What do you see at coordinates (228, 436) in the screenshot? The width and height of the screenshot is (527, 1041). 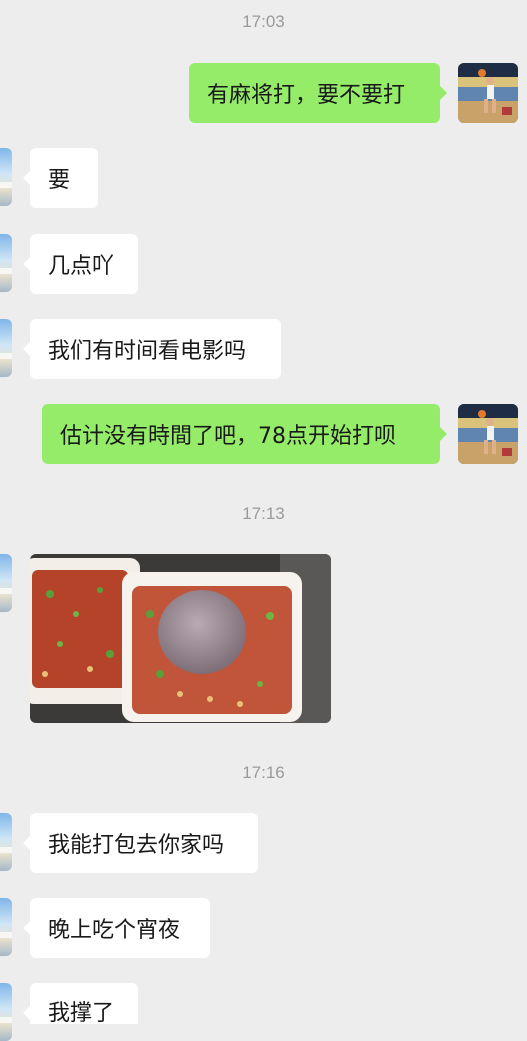 I see `message-text: 估计没有時間了吧，78点开始打呗` at bounding box center [228, 436].